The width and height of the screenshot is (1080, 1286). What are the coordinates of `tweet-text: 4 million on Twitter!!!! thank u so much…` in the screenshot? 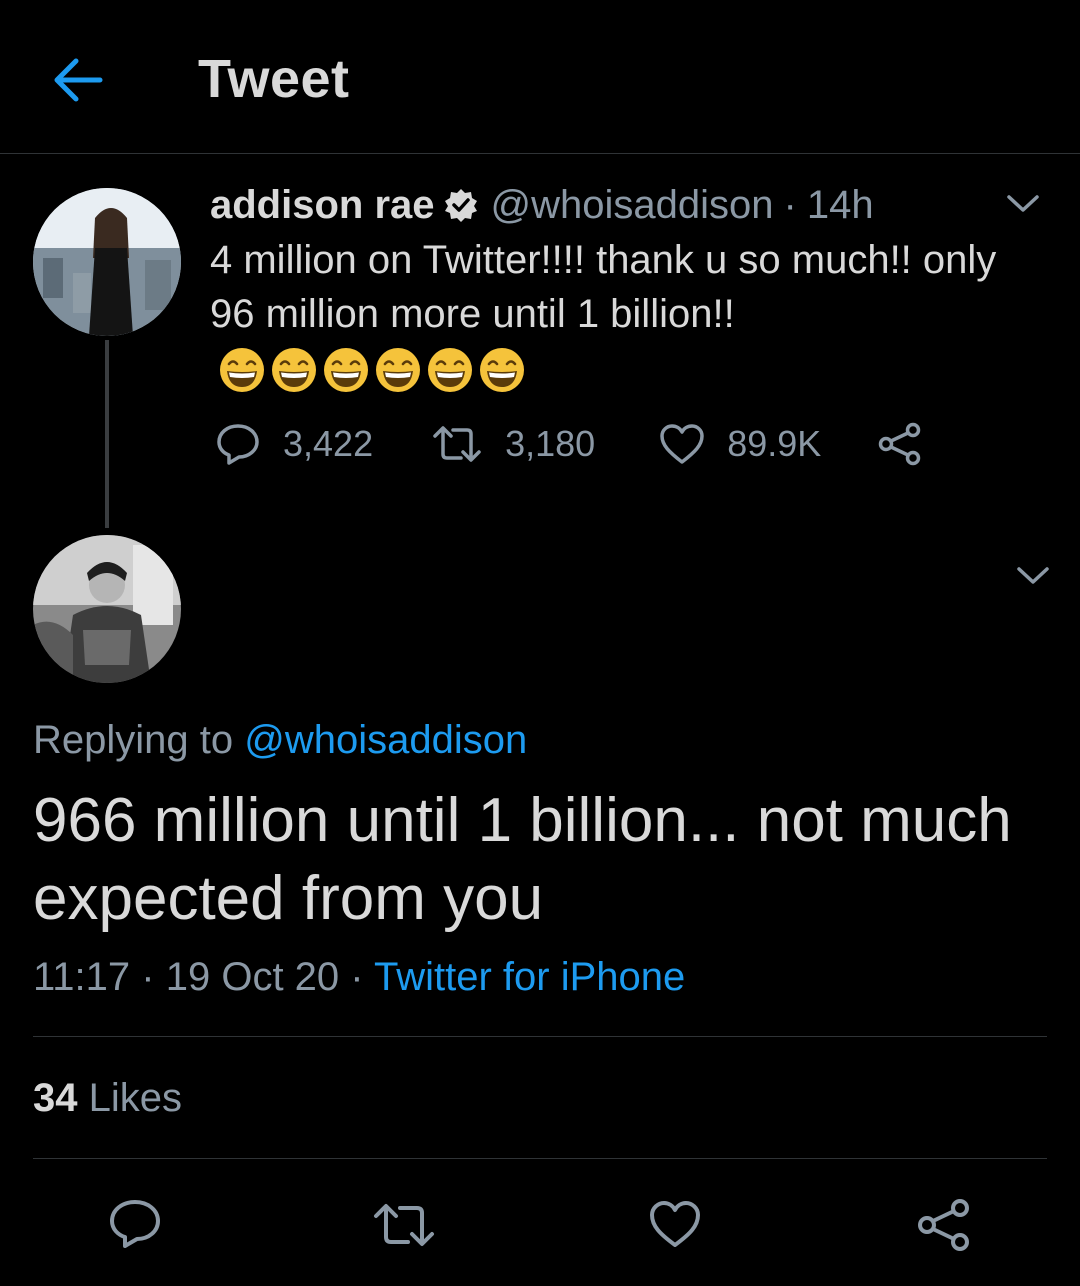 It's located at (625, 314).